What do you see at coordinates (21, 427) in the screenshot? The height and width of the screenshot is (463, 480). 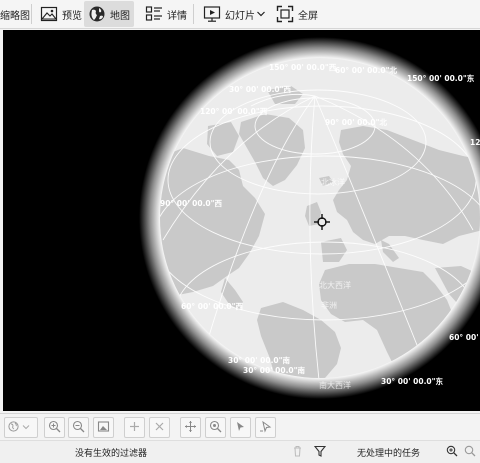 I see `map-style-dropdown` at bounding box center [21, 427].